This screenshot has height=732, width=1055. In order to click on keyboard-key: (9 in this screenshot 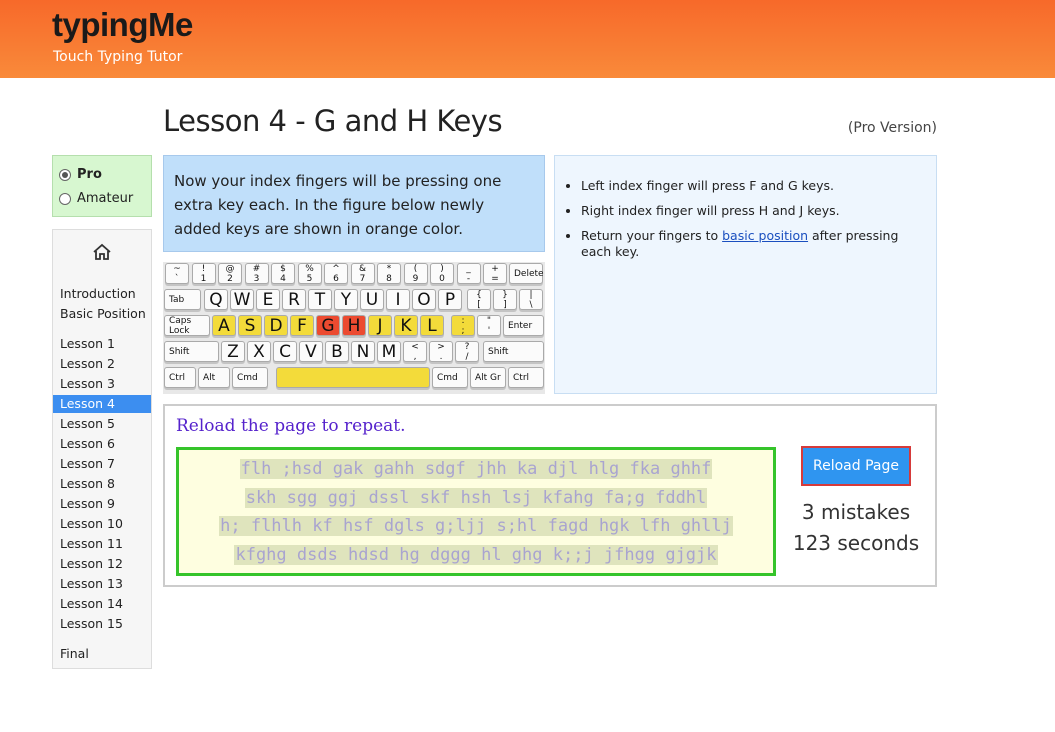, I will do `click(415, 273)`.